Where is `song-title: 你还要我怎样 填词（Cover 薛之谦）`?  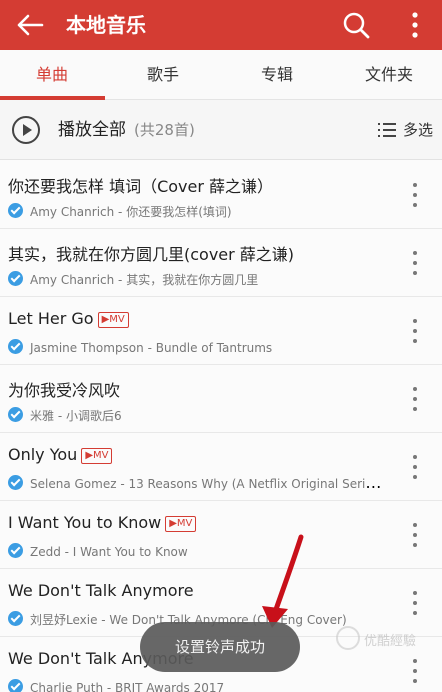
song-title: 你还要我怎样 填词（Cover 薛之谦） is located at coordinates (141, 186).